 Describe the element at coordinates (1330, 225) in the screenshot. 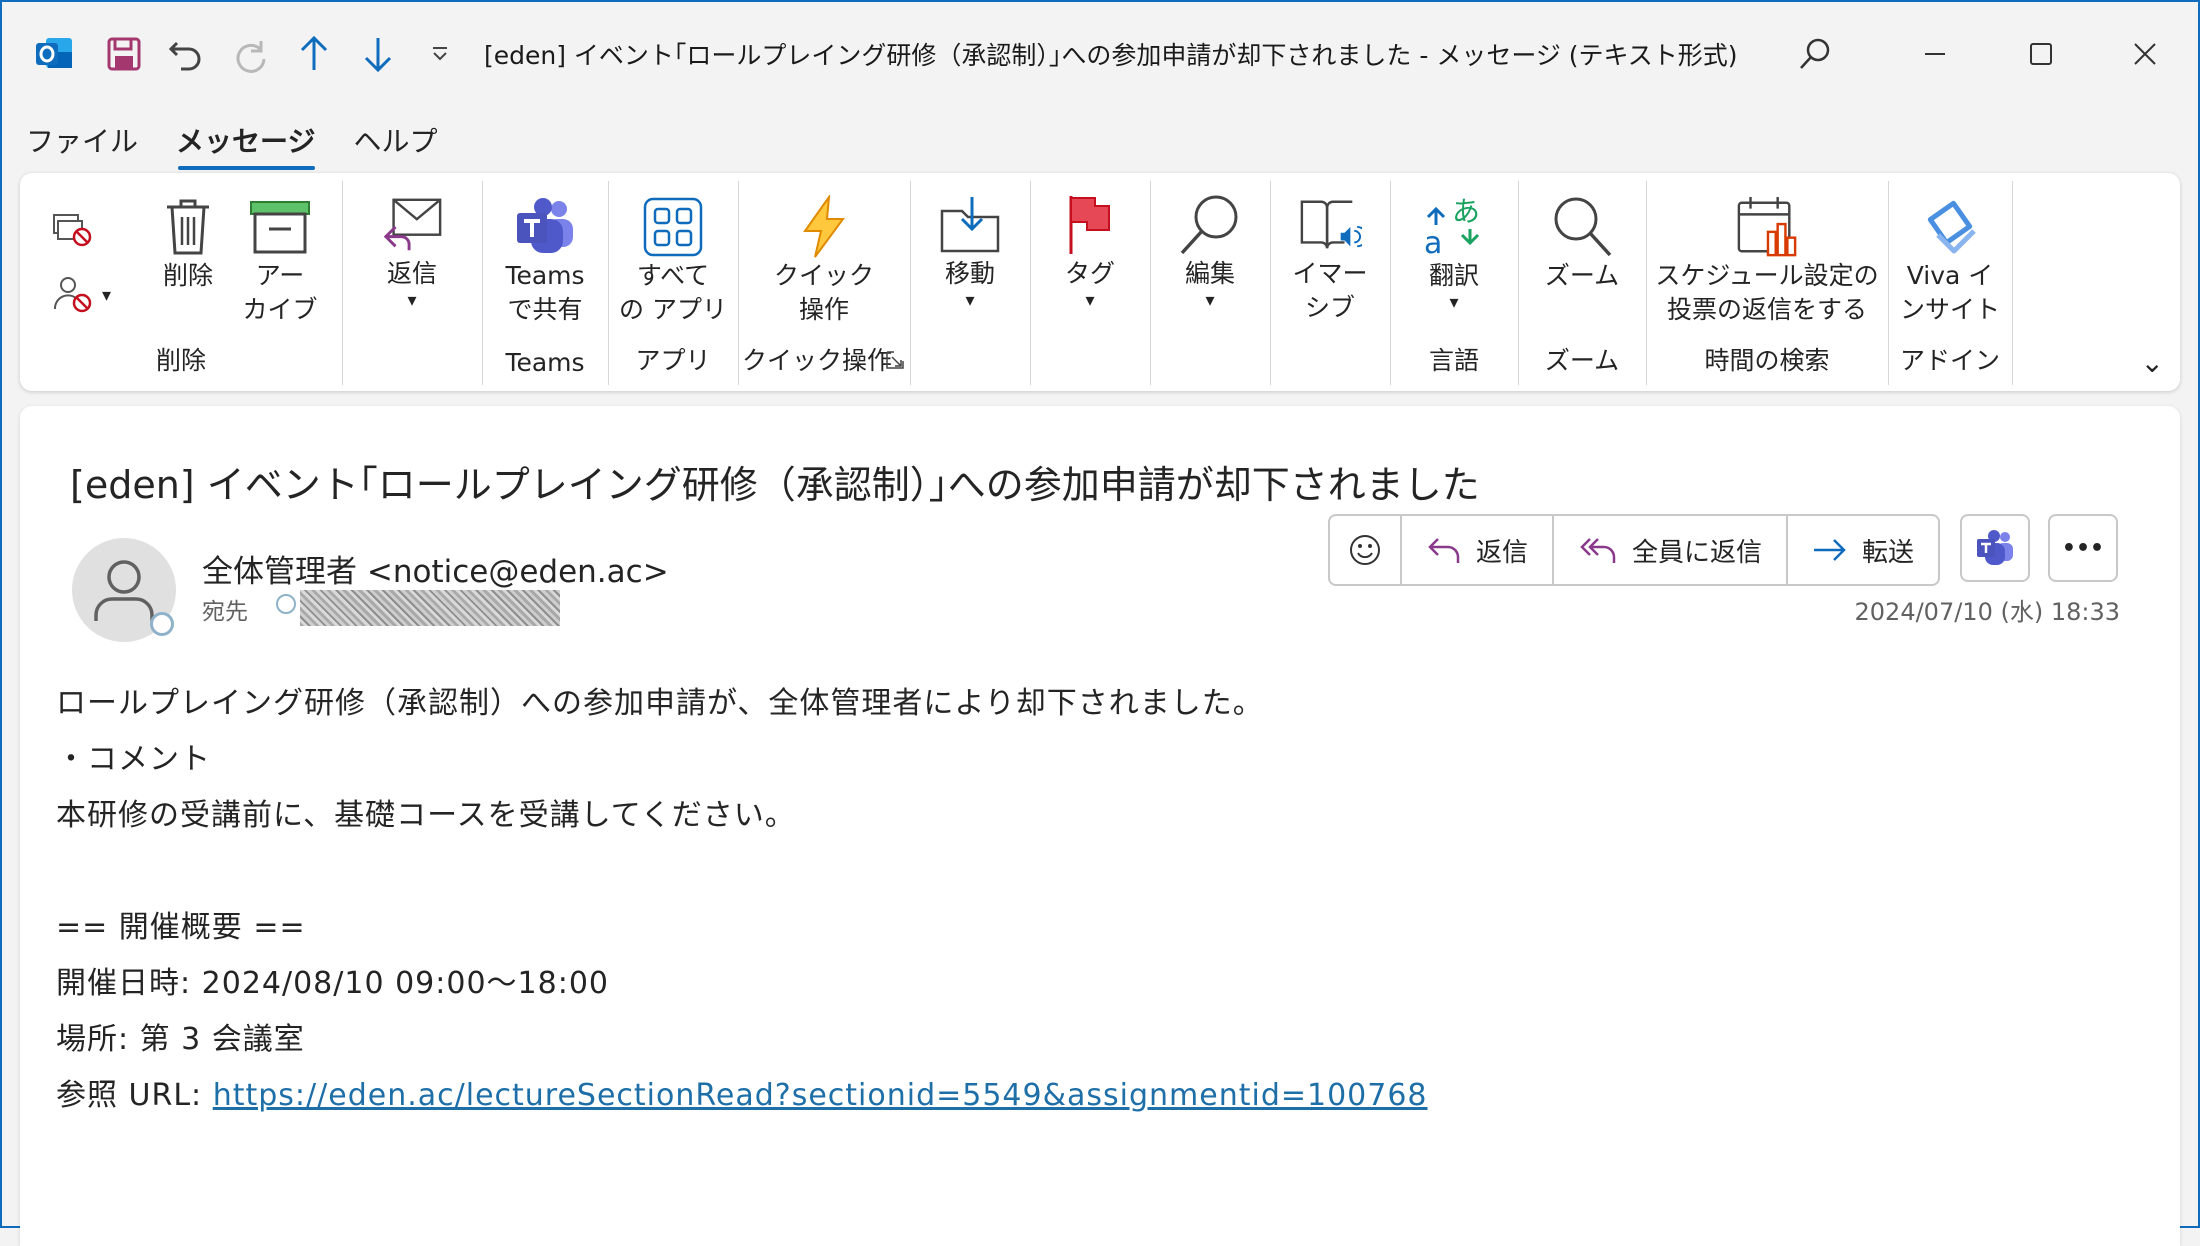

I see `immersive-reader-icon` at that location.